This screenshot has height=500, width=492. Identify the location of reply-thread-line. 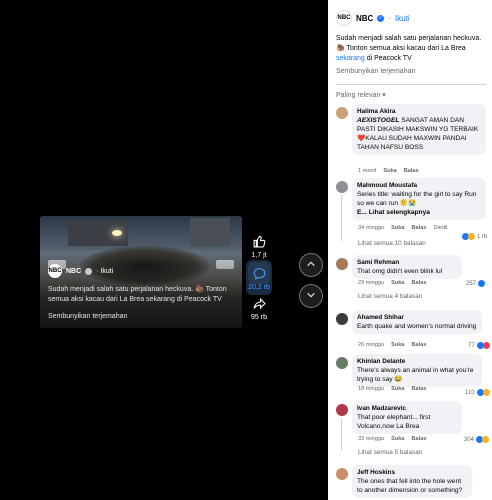
(341, 218).